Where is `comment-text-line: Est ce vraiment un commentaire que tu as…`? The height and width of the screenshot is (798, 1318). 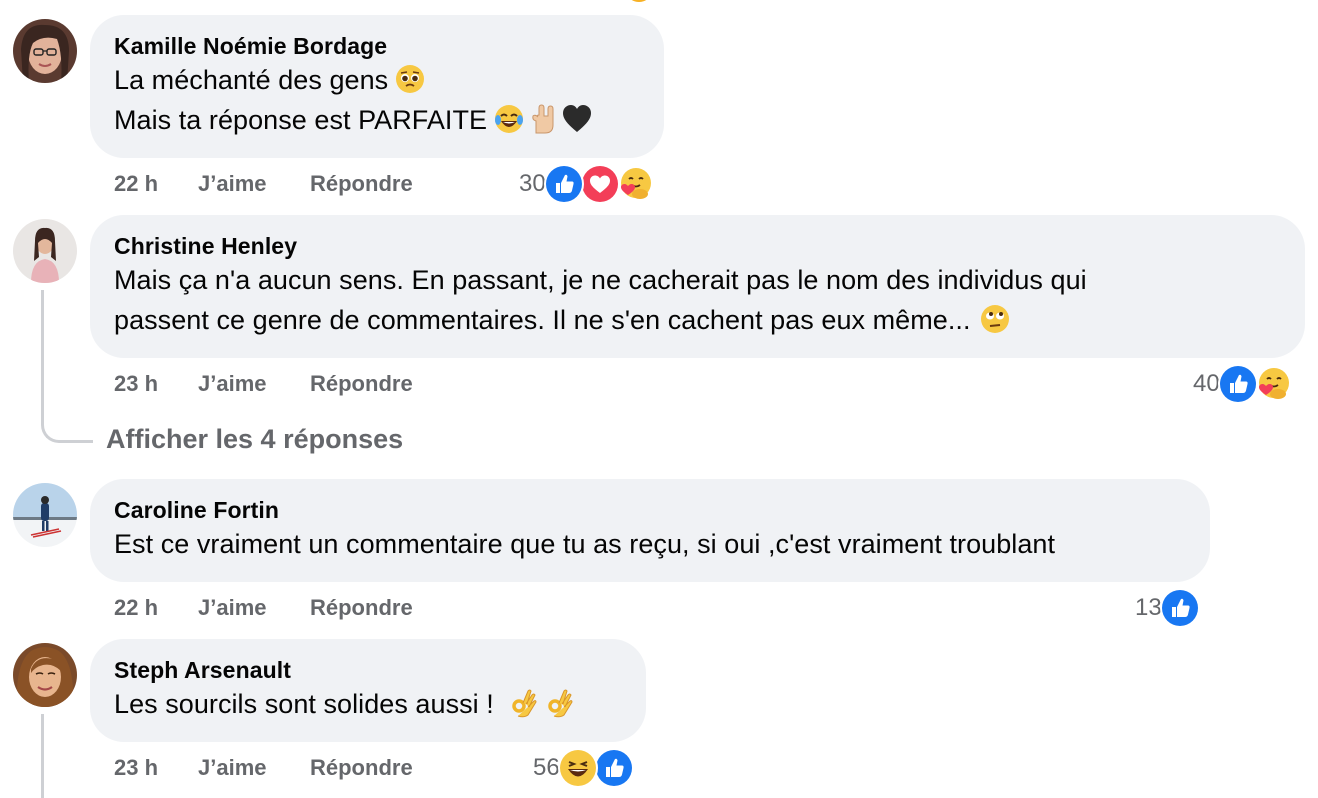 comment-text-line: Est ce vraiment un commentaire que tu as… is located at coordinates (585, 544).